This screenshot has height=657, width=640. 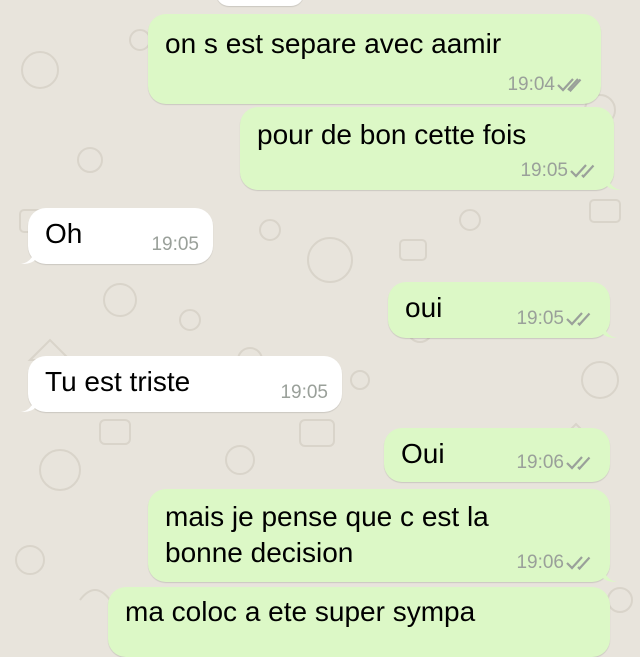 What do you see at coordinates (117, 236) in the screenshot?
I see `message-bubble-incoming: Oh 19:05` at bounding box center [117, 236].